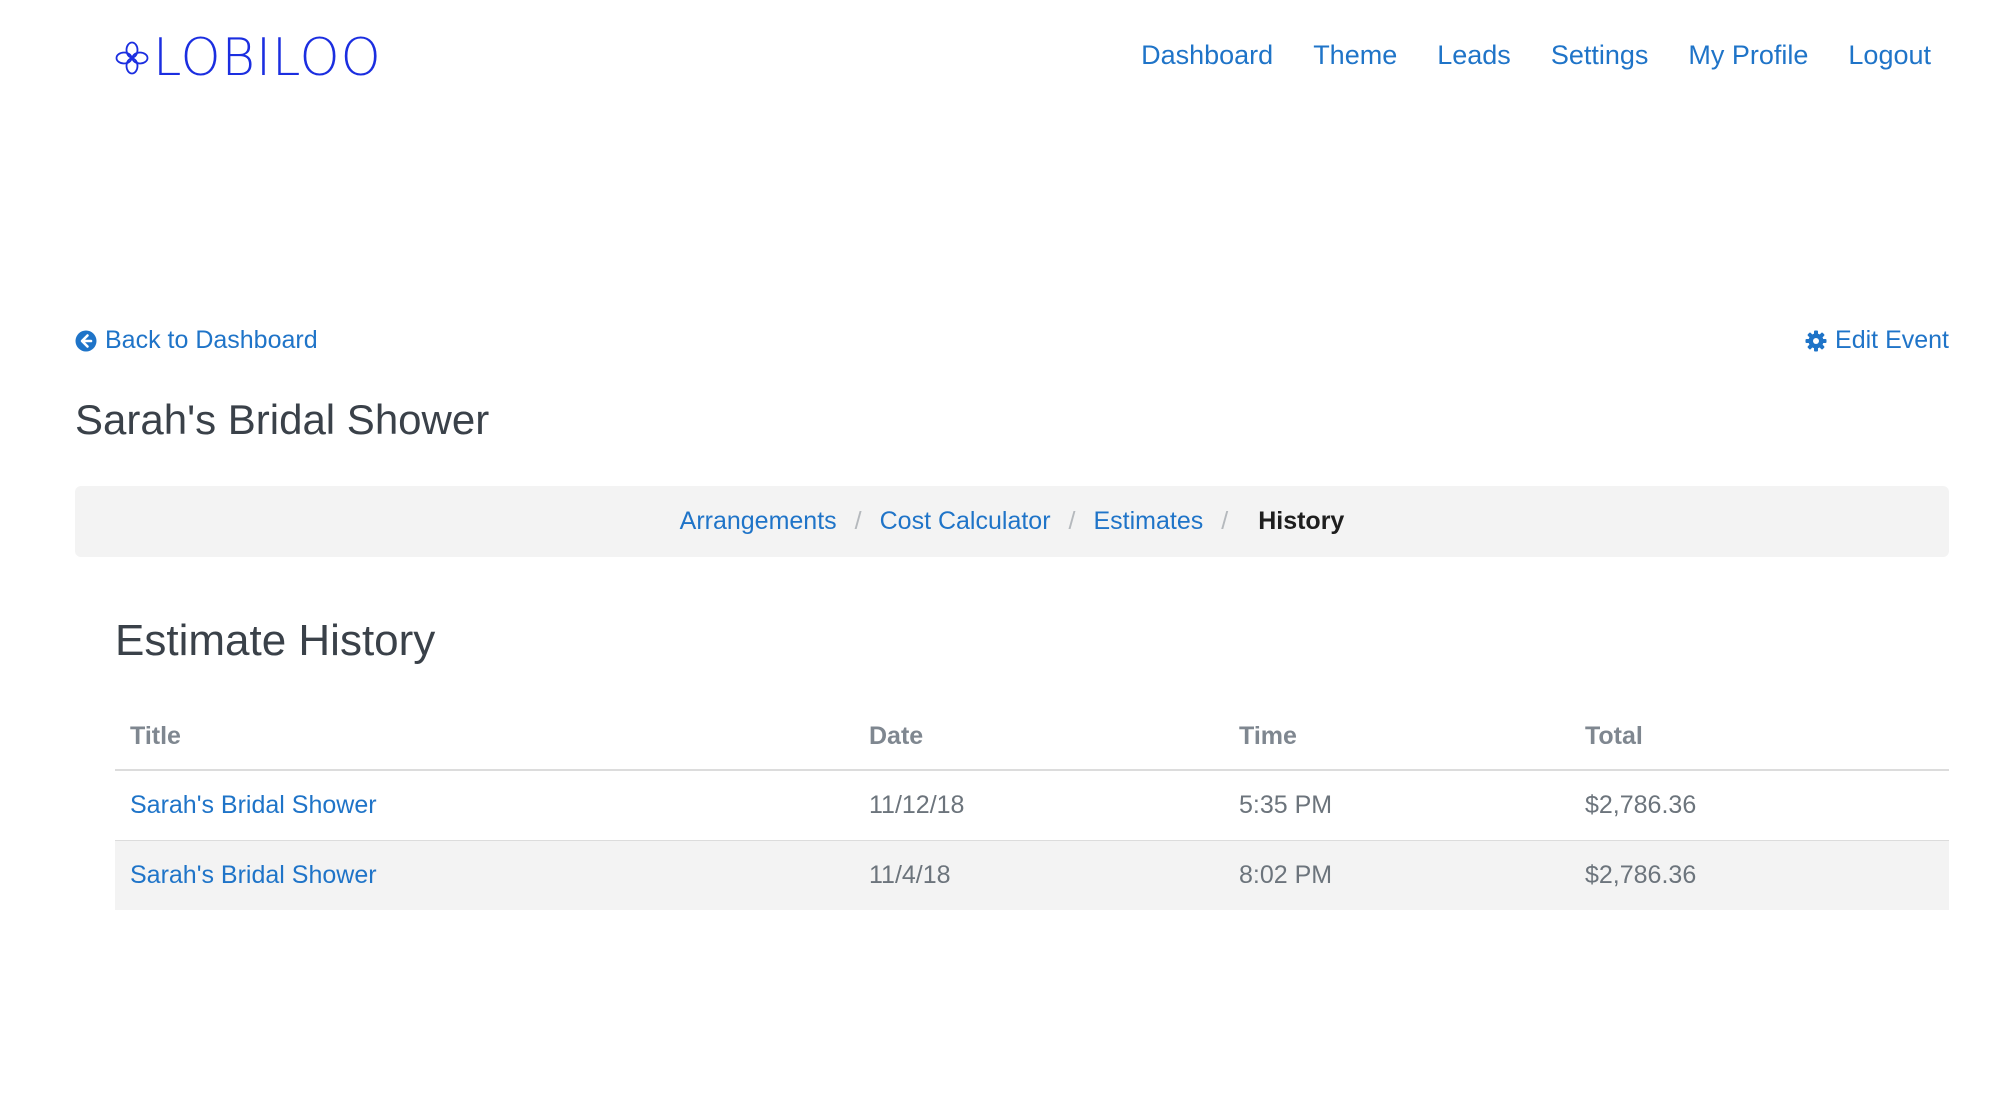  Describe the element at coordinates (484, 737) in the screenshot. I see `column-header-title: Title` at that location.